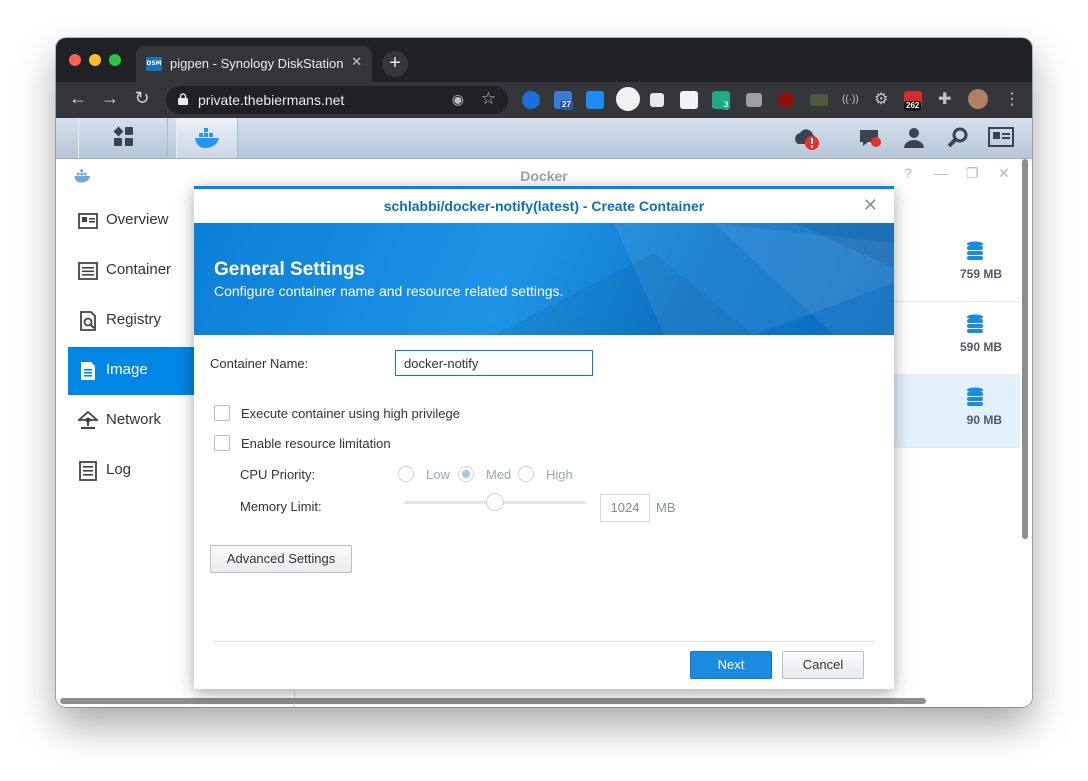  I want to click on image-size: 590 MB, so click(980, 347).